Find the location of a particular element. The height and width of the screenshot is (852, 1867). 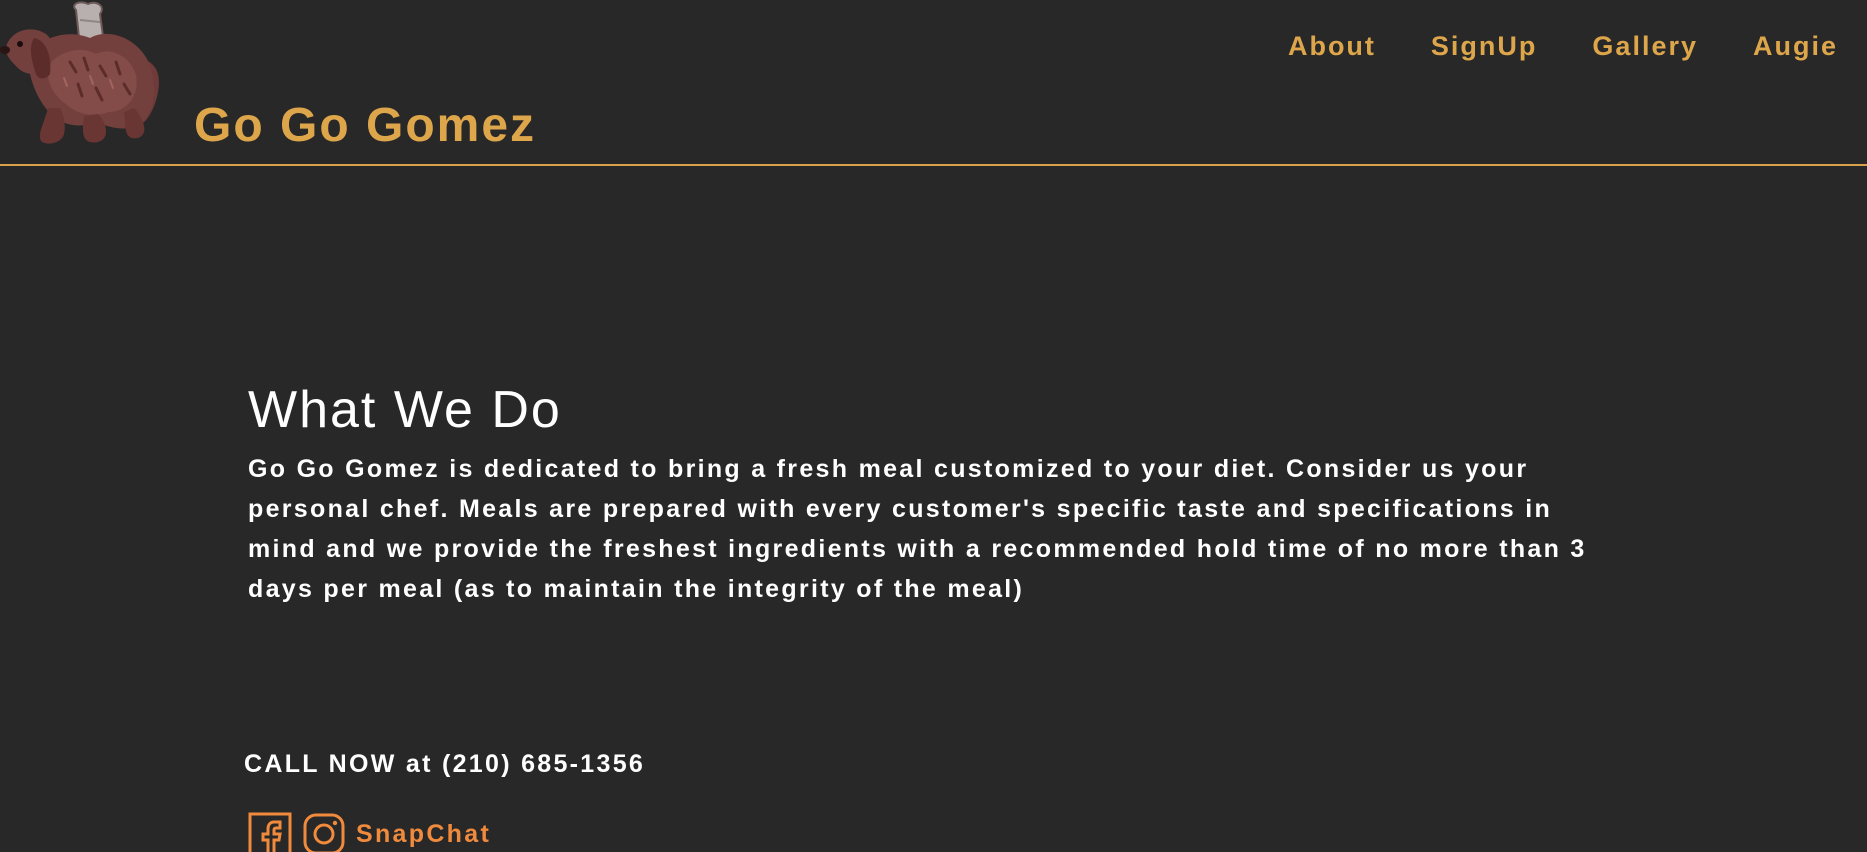

main-nav: About SignUp Gallery Augie is located at coordinates (1563, 46).